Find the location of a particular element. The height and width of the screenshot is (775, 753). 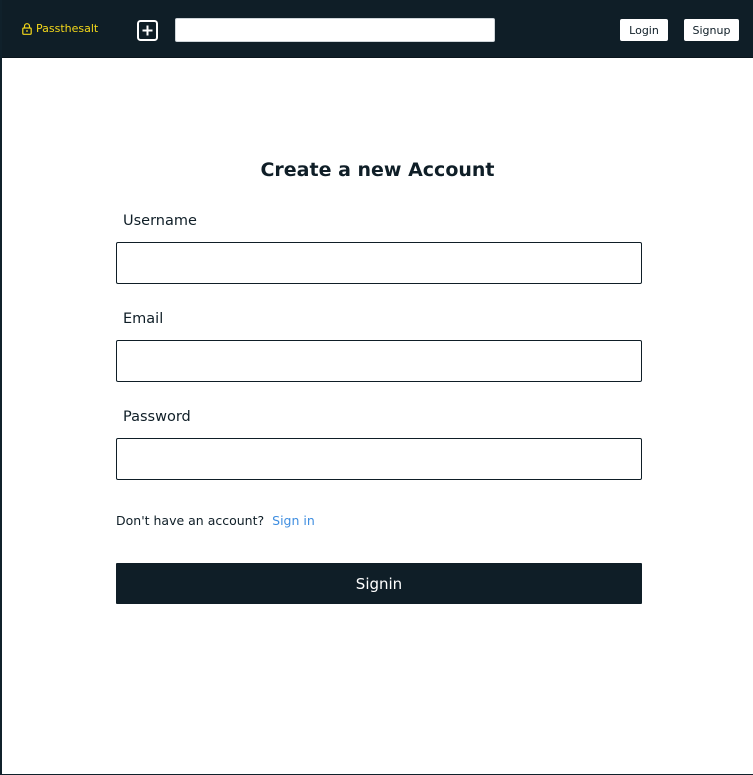

email-label: Email is located at coordinates (143, 319).